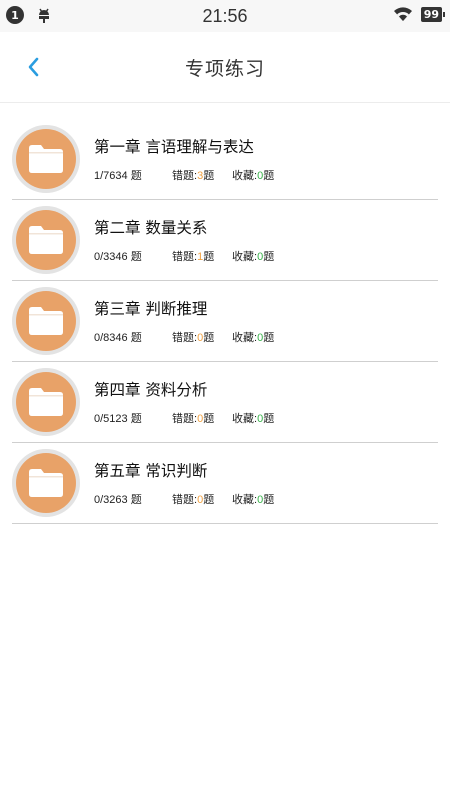 Image resolution: width=450 pixels, height=800 pixels. What do you see at coordinates (151, 471) in the screenshot?
I see `chapter-title: 第五章 常识判断` at bounding box center [151, 471].